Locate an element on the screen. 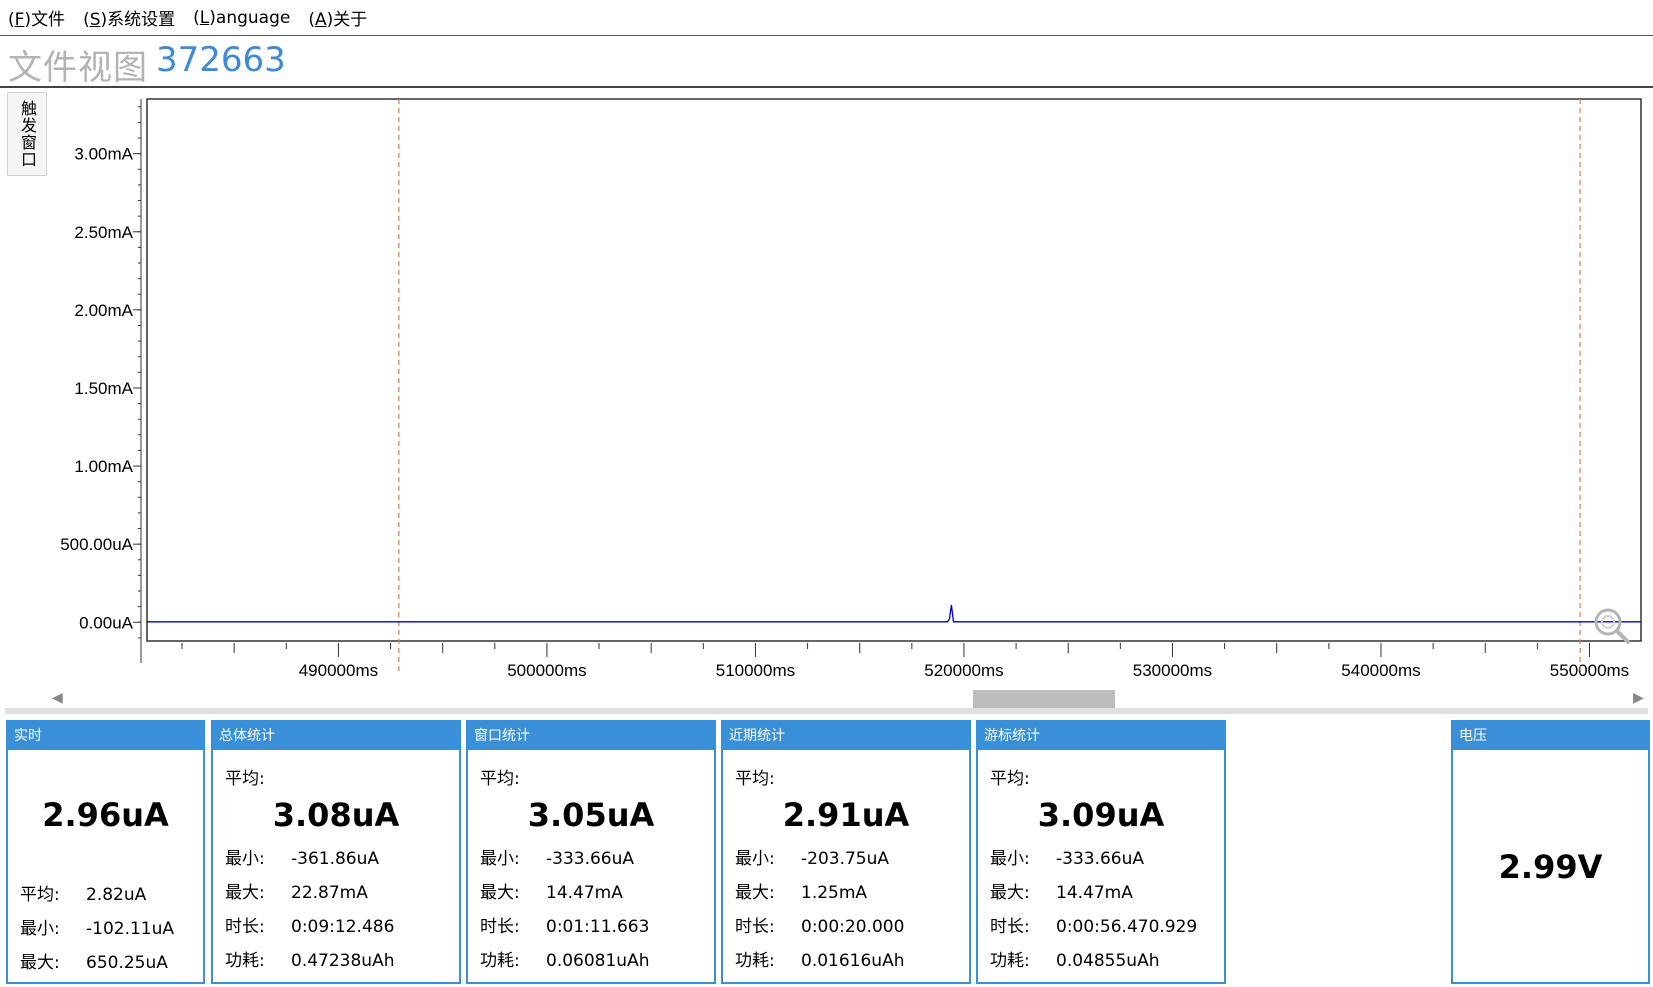 The image size is (1653, 987). panel-title: 游标统计 is located at coordinates (1101, 736).